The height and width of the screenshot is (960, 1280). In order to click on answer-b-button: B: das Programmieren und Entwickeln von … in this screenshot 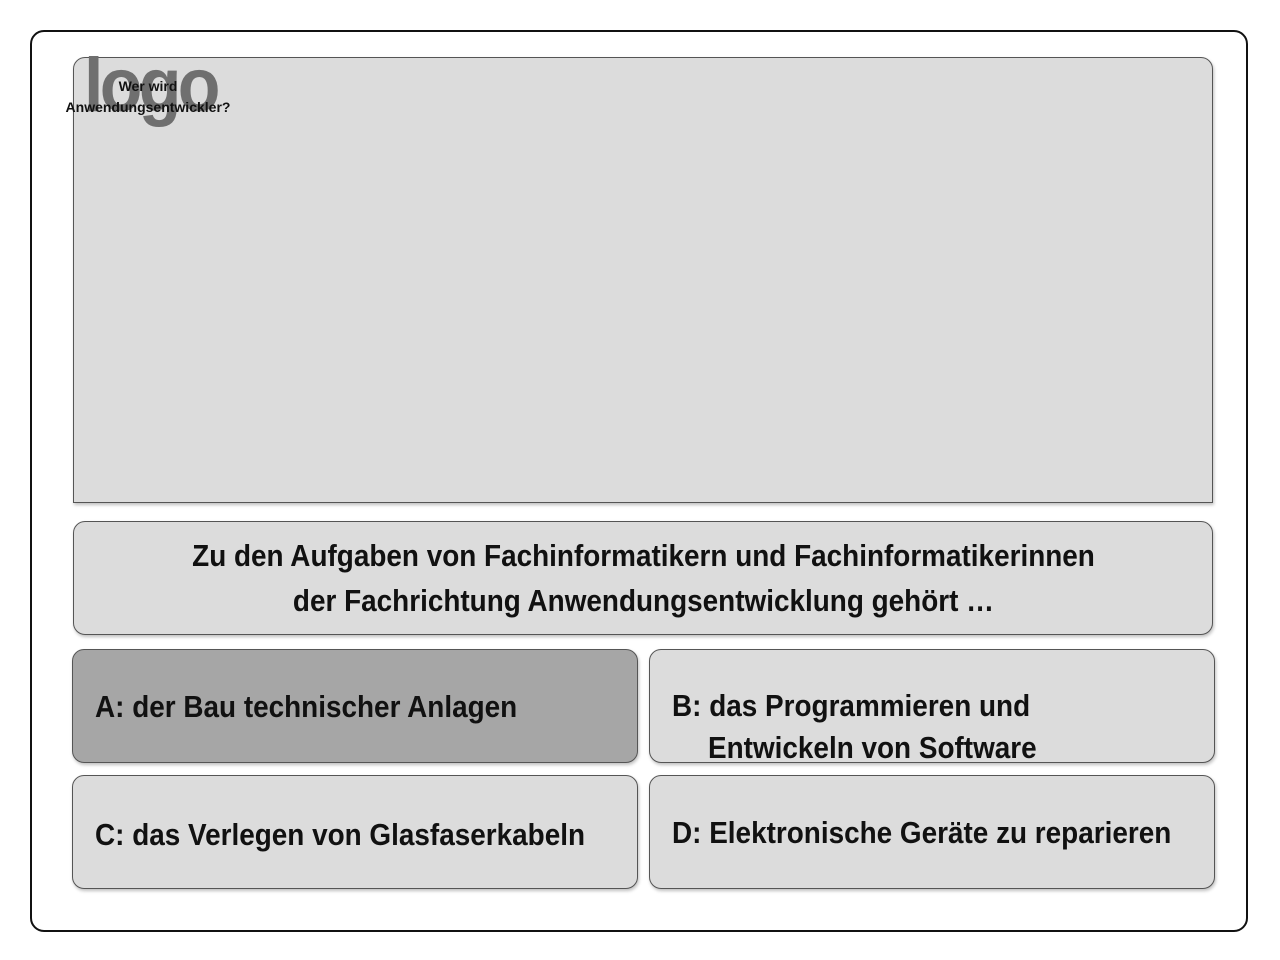, I will do `click(932, 707)`.